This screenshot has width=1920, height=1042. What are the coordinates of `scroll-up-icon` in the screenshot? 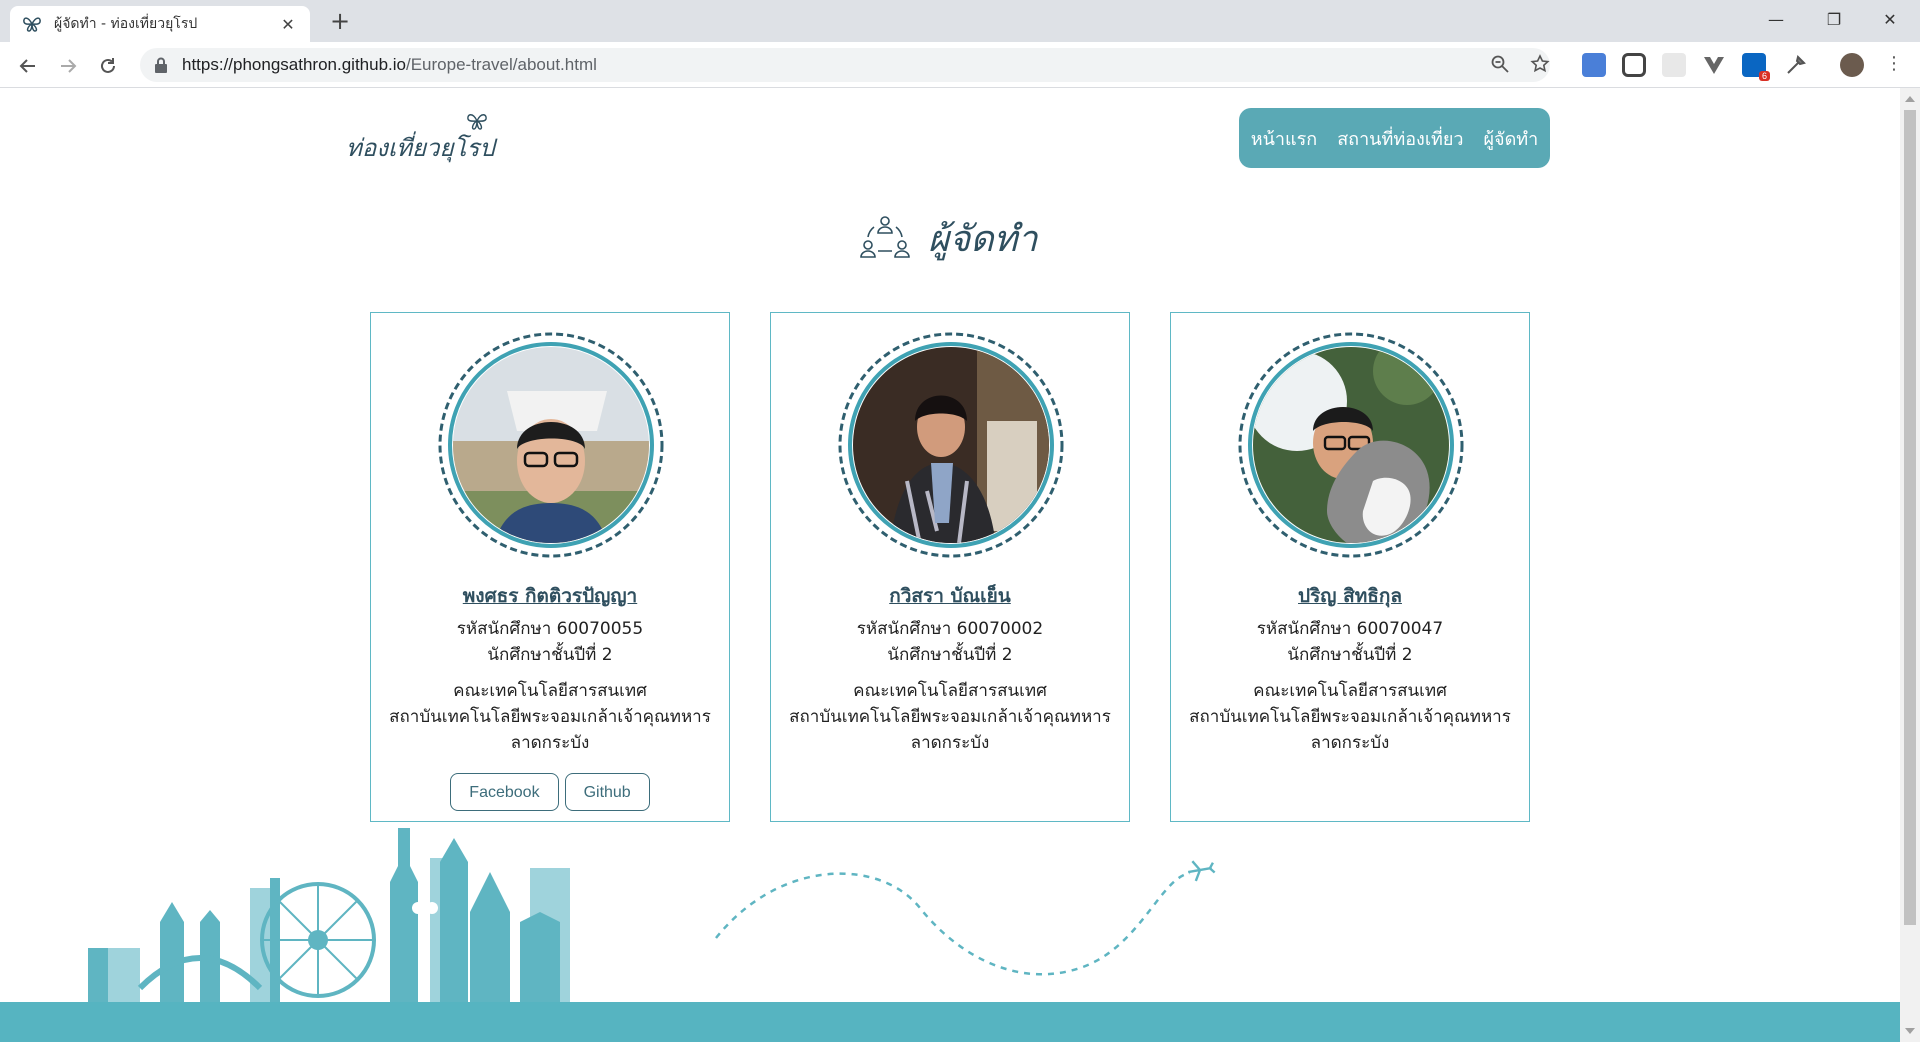 It's located at (1910, 99).